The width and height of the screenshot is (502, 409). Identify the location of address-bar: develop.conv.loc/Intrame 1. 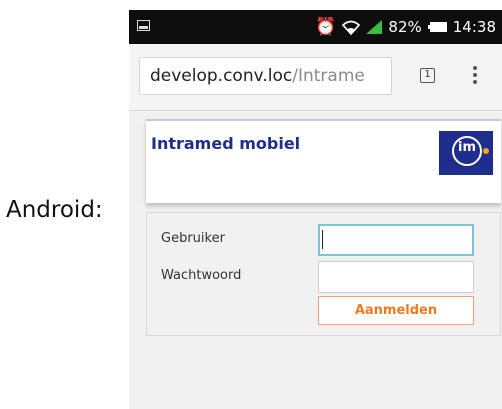
(315, 77).